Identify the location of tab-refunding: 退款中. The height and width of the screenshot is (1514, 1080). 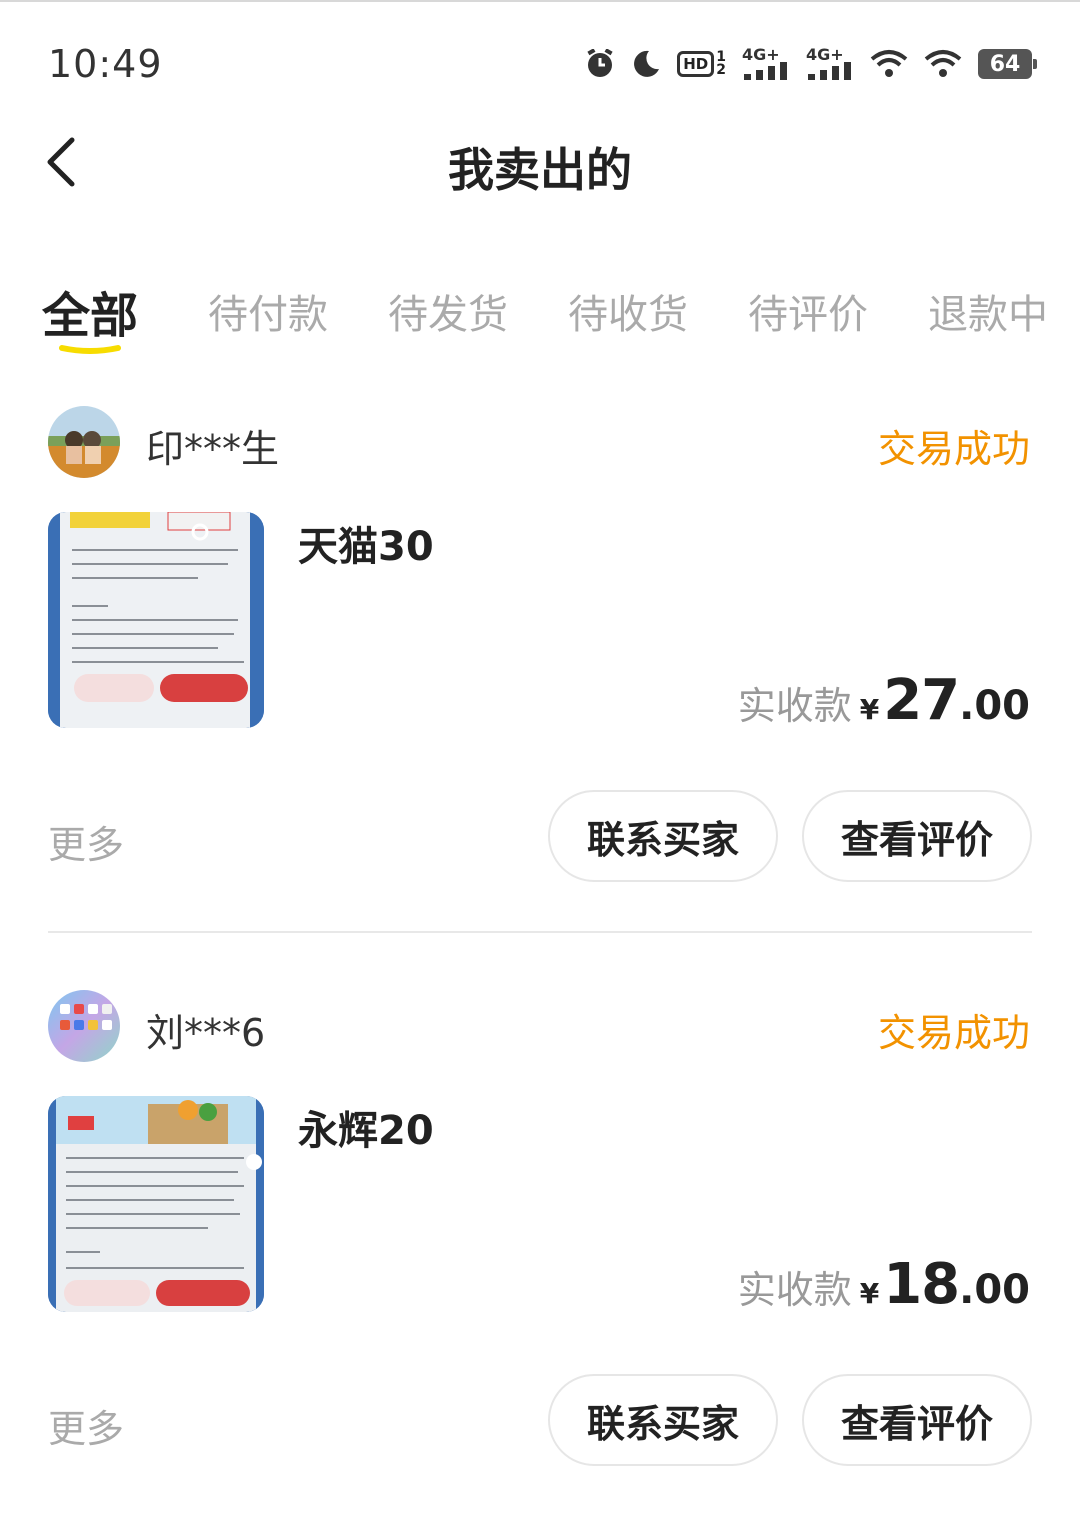
(988, 311).